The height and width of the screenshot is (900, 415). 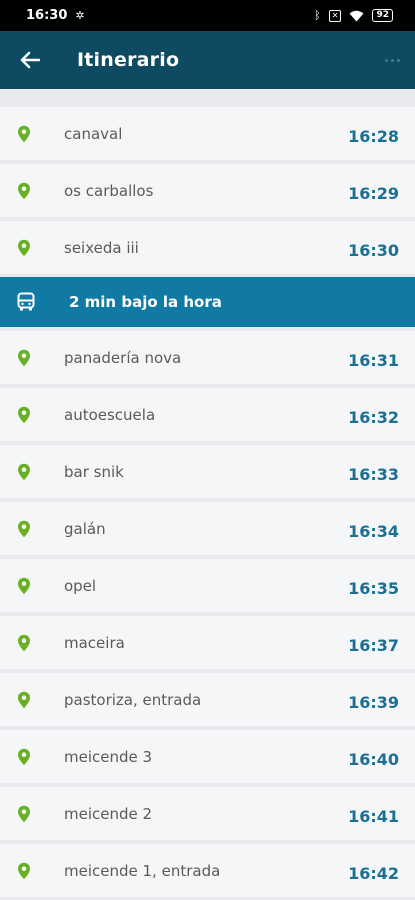 I want to click on stop-name: maceira, so click(x=94, y=642).